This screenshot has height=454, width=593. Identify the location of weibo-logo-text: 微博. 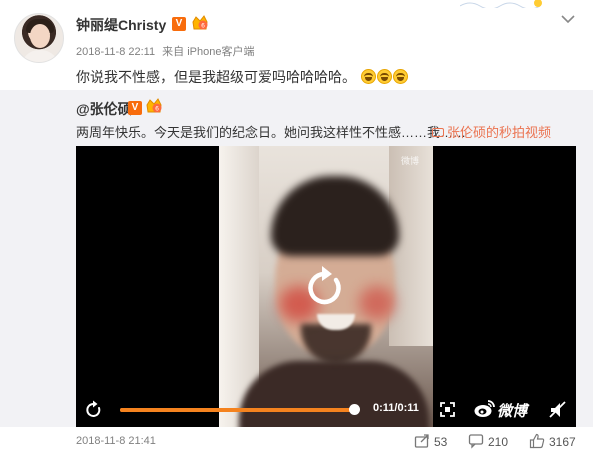
(512, 411).